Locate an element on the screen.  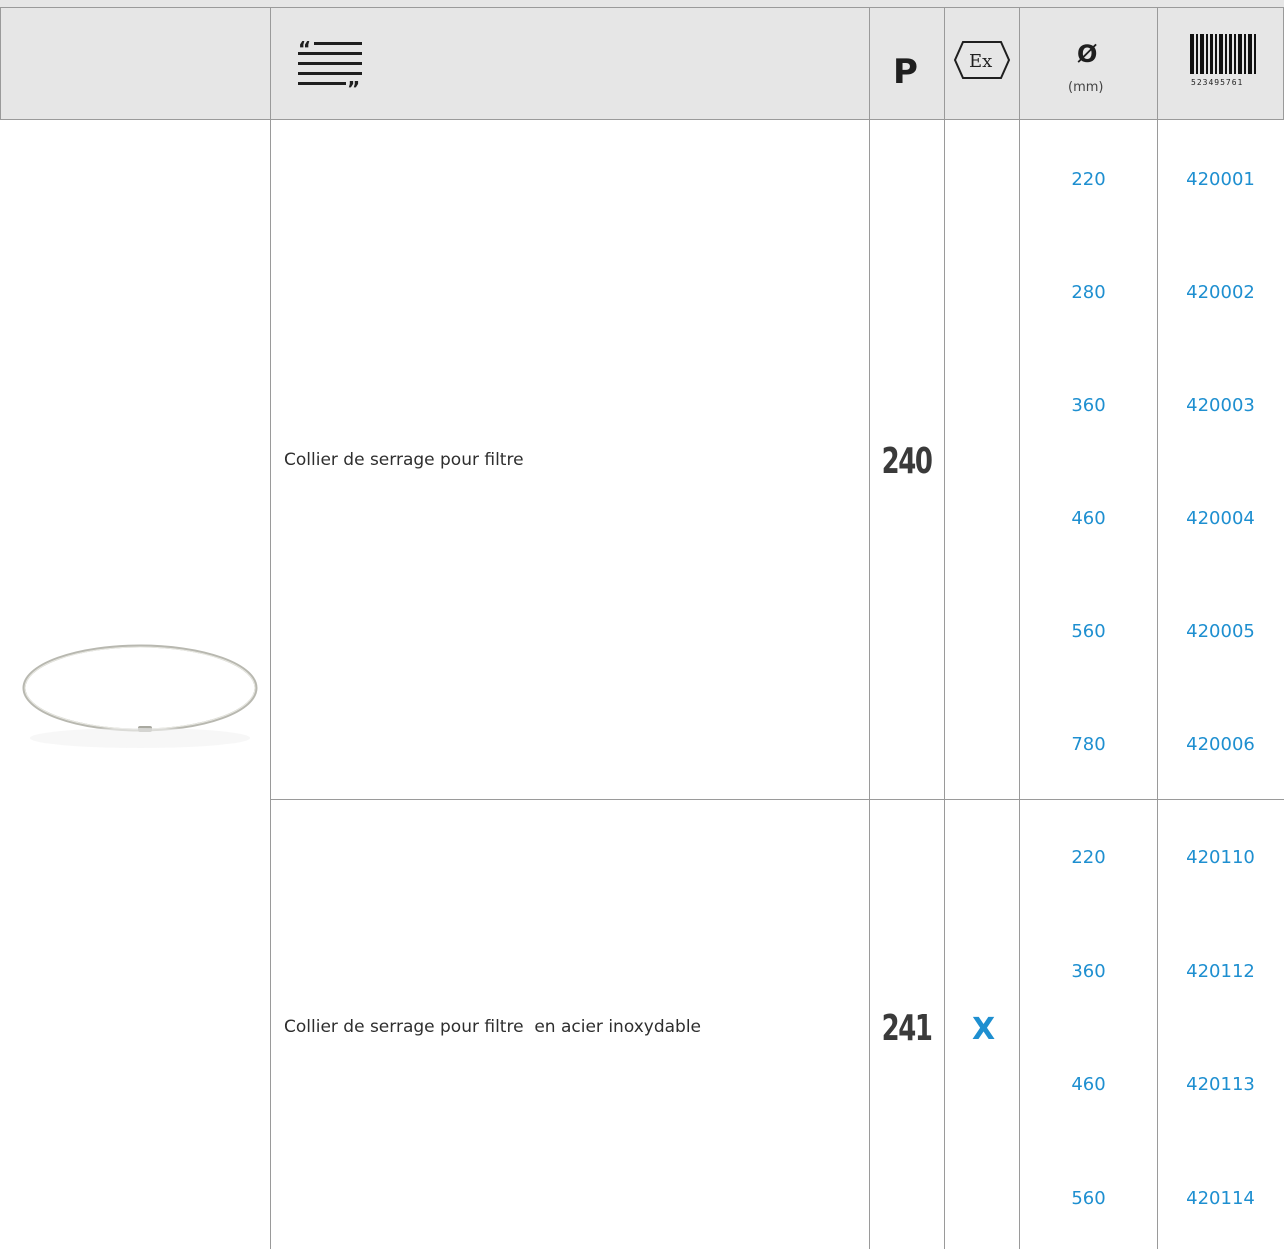
article-code: 420110 is located at coordinates (1220, 857).